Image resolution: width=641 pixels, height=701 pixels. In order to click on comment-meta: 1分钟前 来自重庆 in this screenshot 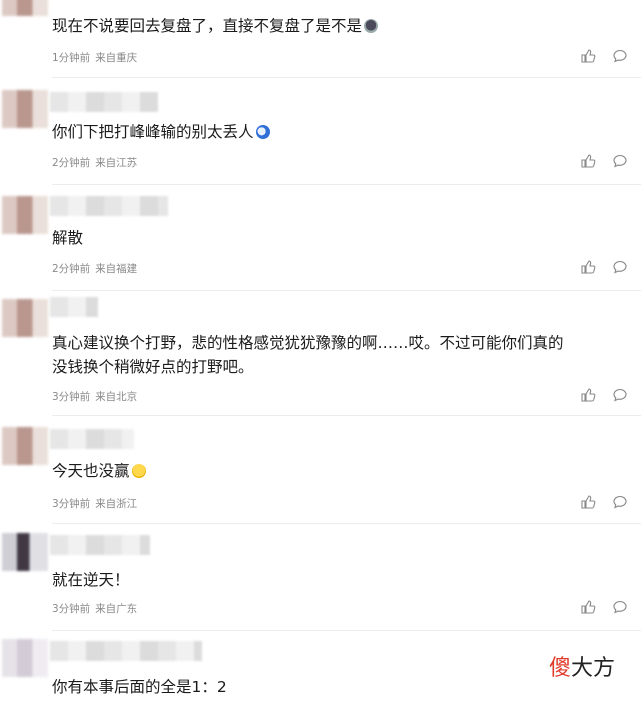, I will do `click(97, 57)`.